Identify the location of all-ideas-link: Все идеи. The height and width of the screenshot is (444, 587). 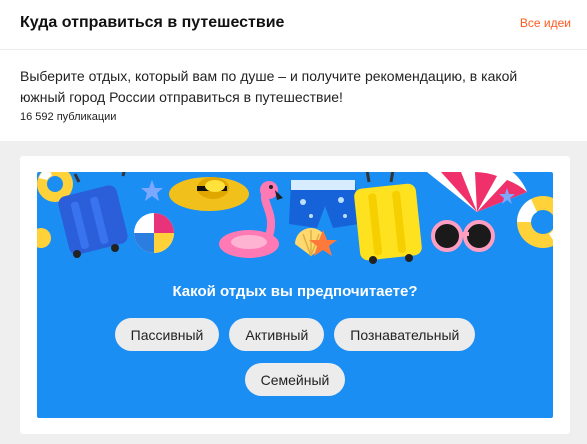
(545, 23).